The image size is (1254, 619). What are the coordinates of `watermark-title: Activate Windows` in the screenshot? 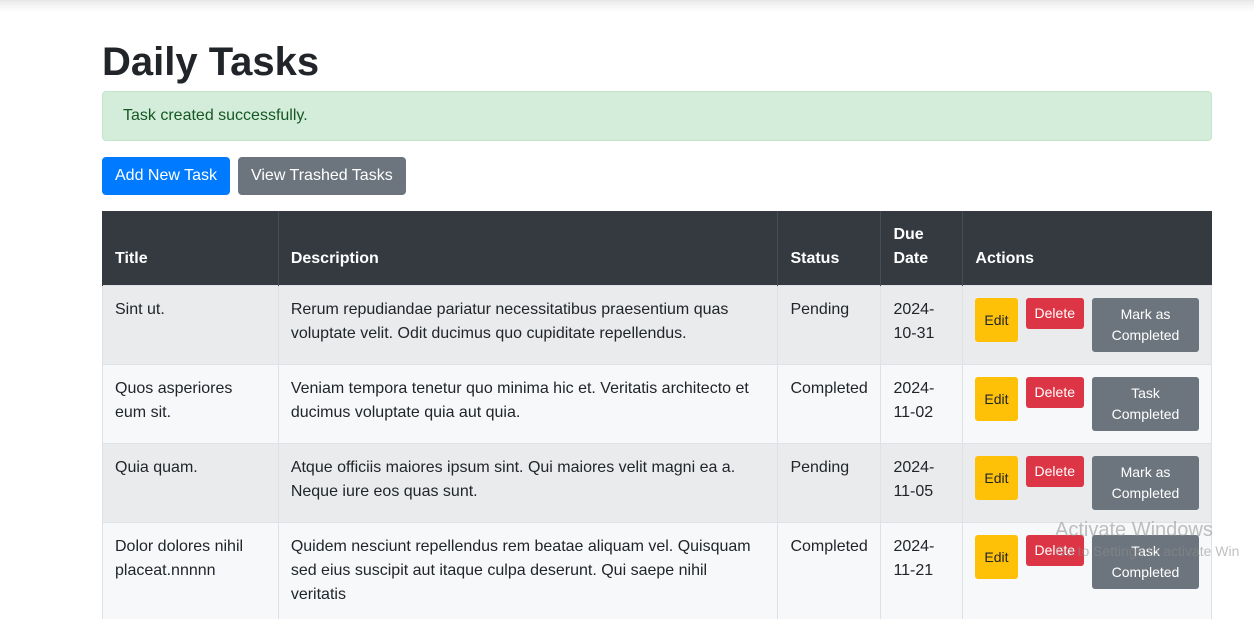 It's located at (1147, 530).